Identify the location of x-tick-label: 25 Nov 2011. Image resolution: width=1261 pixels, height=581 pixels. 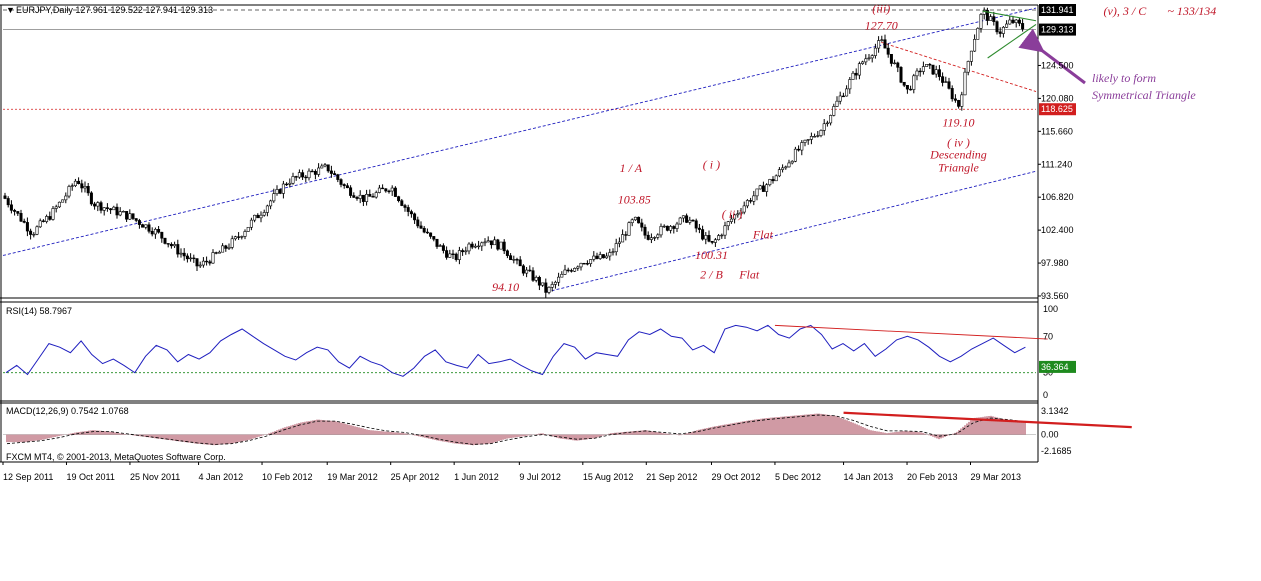
(155, 477).